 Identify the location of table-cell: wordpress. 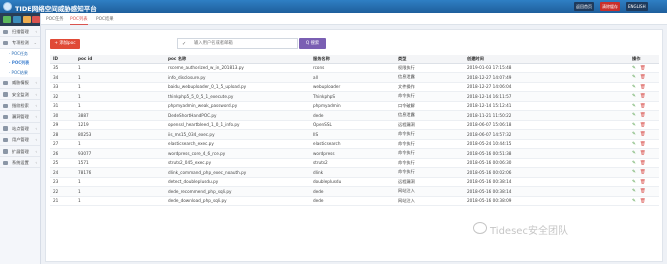
(352, 153).